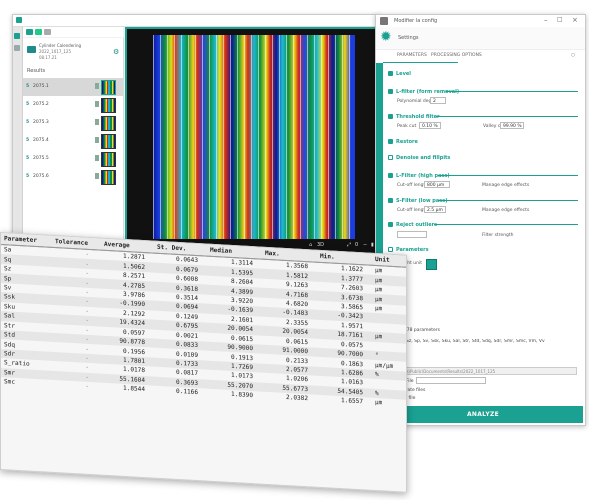  I want to click on left-tool-rail, so click(18, 146).